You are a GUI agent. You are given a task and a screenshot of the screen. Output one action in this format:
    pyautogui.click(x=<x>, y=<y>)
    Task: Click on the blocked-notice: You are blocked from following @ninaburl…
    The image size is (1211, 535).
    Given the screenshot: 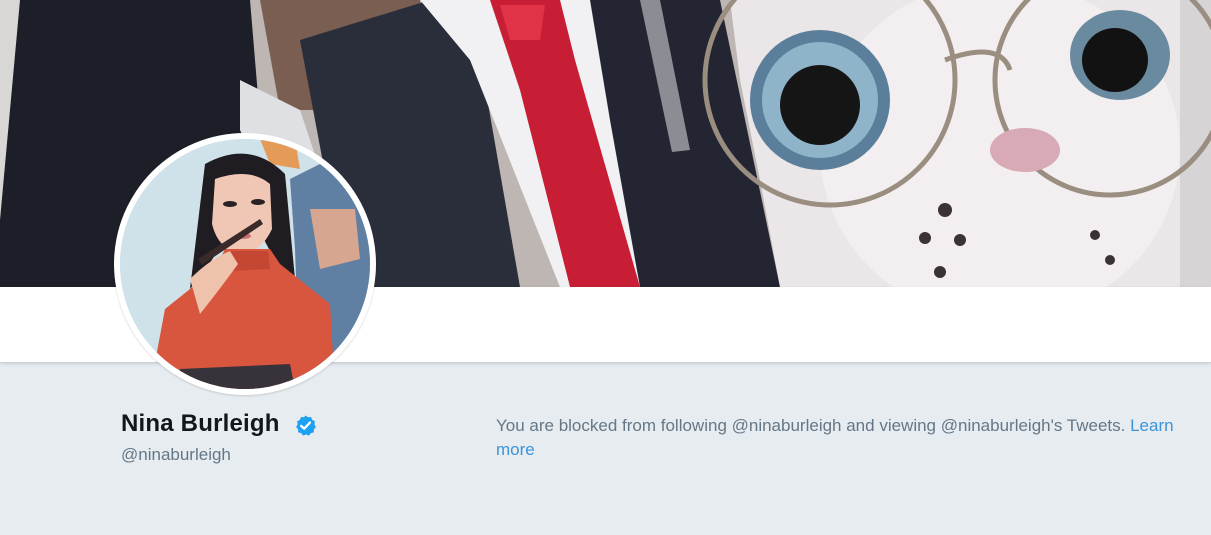 What is the action you would take?
    pyautogui.click(x=848, y=438)
    